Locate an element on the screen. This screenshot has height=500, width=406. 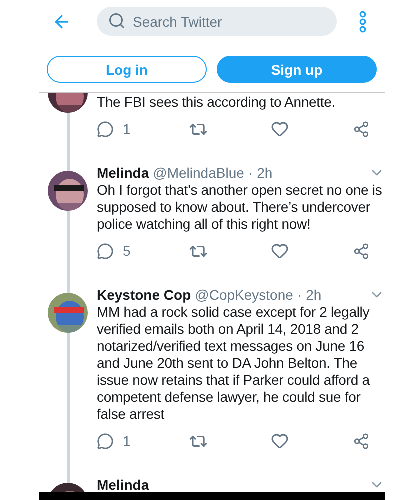
user-handle: @MelindaBlue is located at coordinates (198, 172).